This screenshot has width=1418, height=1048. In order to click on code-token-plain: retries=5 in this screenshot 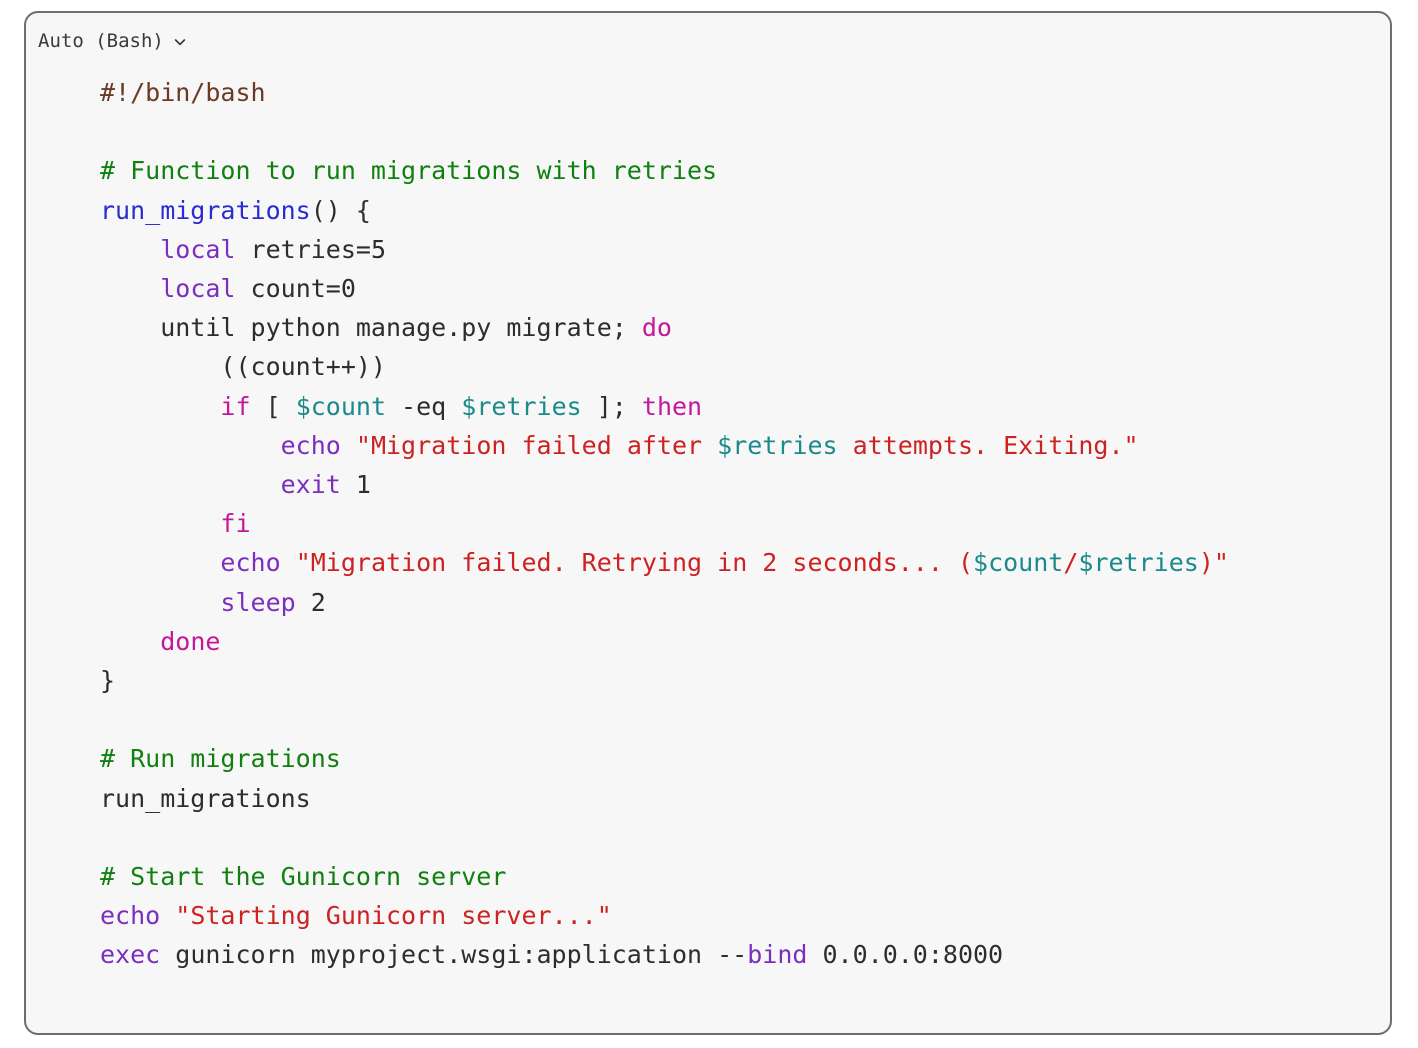, I will do `click(310, 249)`.